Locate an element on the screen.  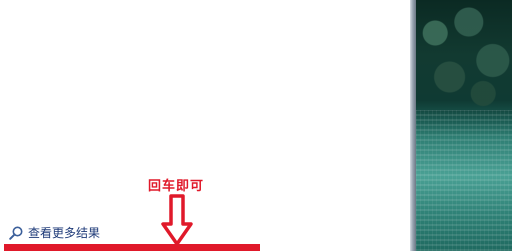
down-arrow-icon is located at coordinates (177, 220).